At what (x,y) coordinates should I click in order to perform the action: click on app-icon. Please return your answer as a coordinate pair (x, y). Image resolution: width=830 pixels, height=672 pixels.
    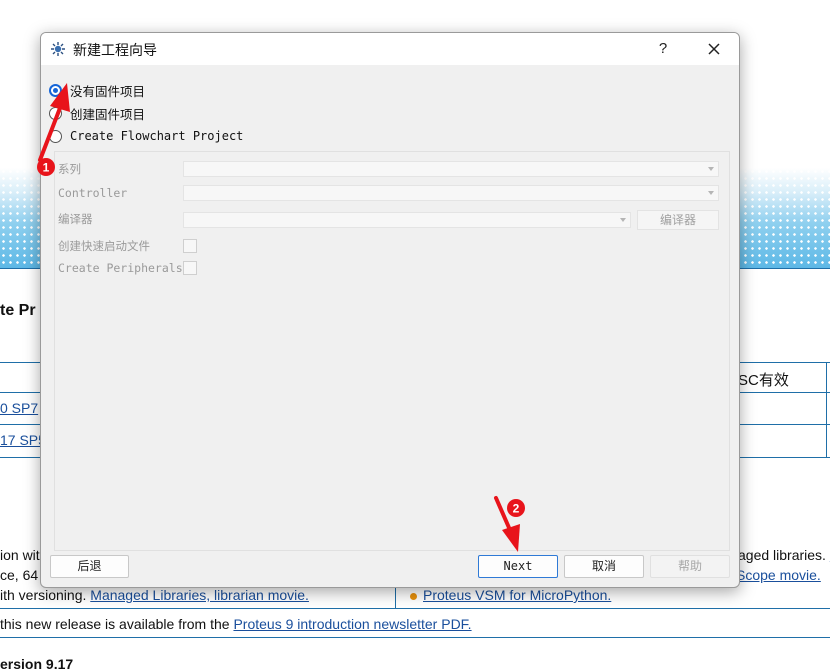
    Looking at the image, I should click on (58, 49).